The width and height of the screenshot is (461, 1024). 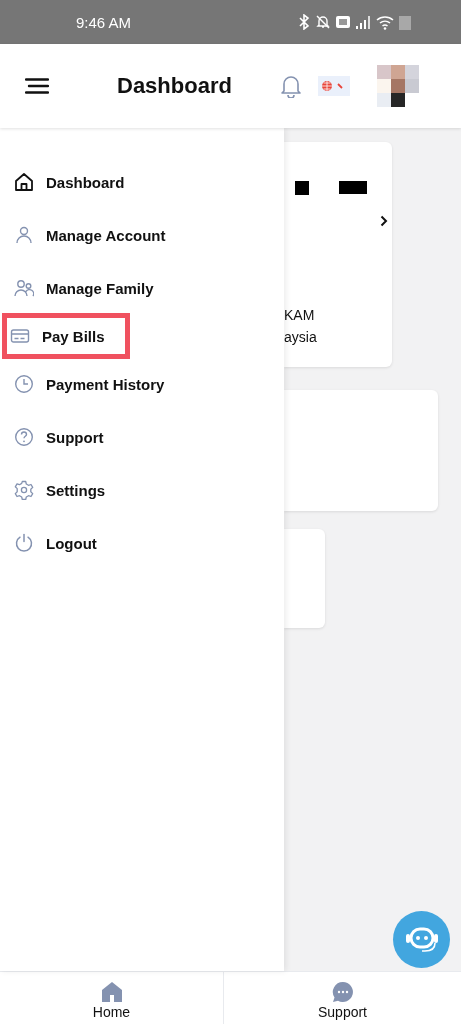 What do you see at coordinates (290, 86) in the screenshot?
I see `bell-icon` at bounding box center [290, 86].